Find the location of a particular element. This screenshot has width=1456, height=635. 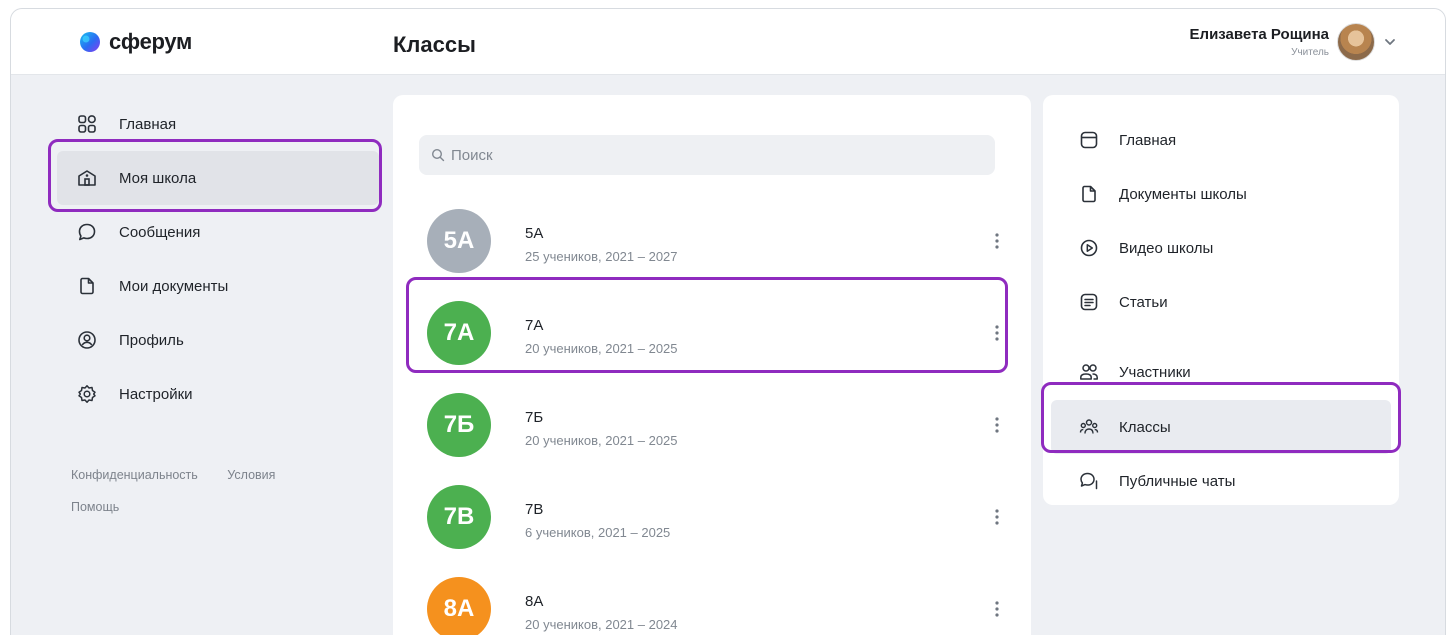

class-name: 7В is located at coordinates (534, 509).